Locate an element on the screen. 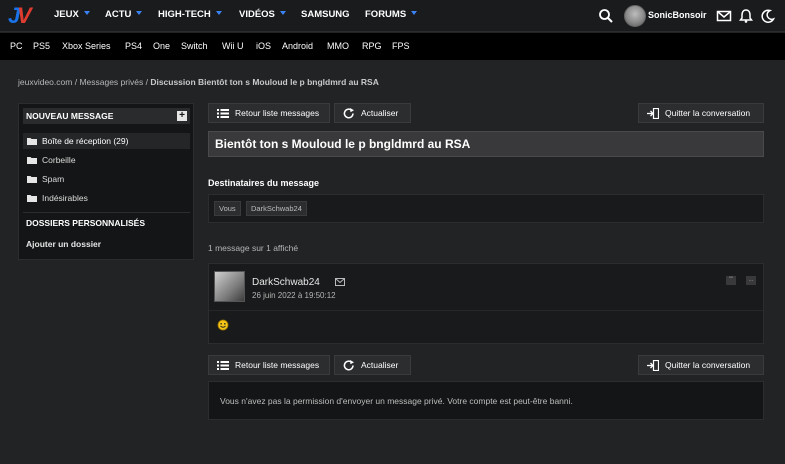 This screenshot has width=785, height=464. quit-conversation-button: Quitter la conversation is located at coordinates (701, 113).